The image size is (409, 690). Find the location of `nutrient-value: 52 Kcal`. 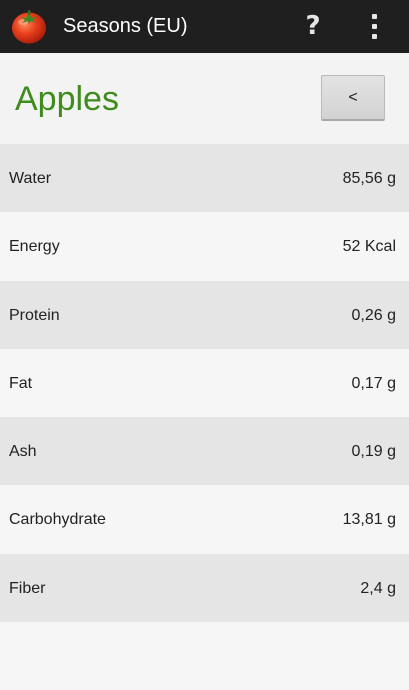

nutrient-value: 52 Kcal is located at coordinates (369, 247).